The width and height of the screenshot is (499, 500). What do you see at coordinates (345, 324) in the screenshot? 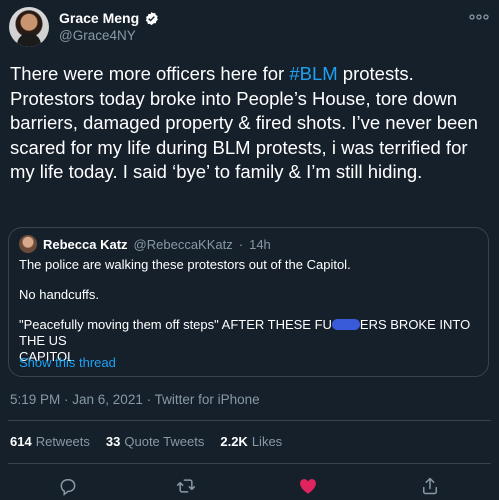
I see `censor-scribble` at bounding box center [345, 324].